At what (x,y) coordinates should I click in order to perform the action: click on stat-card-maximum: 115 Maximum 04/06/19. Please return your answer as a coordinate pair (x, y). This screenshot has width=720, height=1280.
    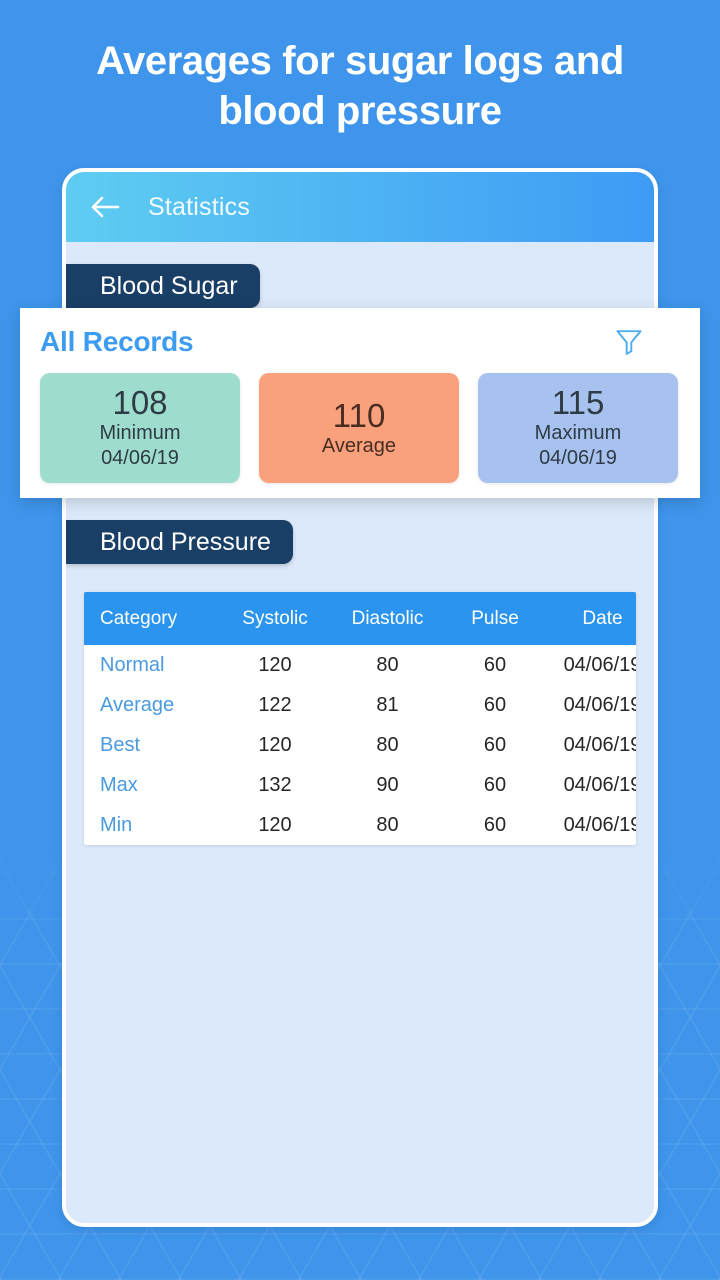
    Looking at the image, I should click on (578, 428).